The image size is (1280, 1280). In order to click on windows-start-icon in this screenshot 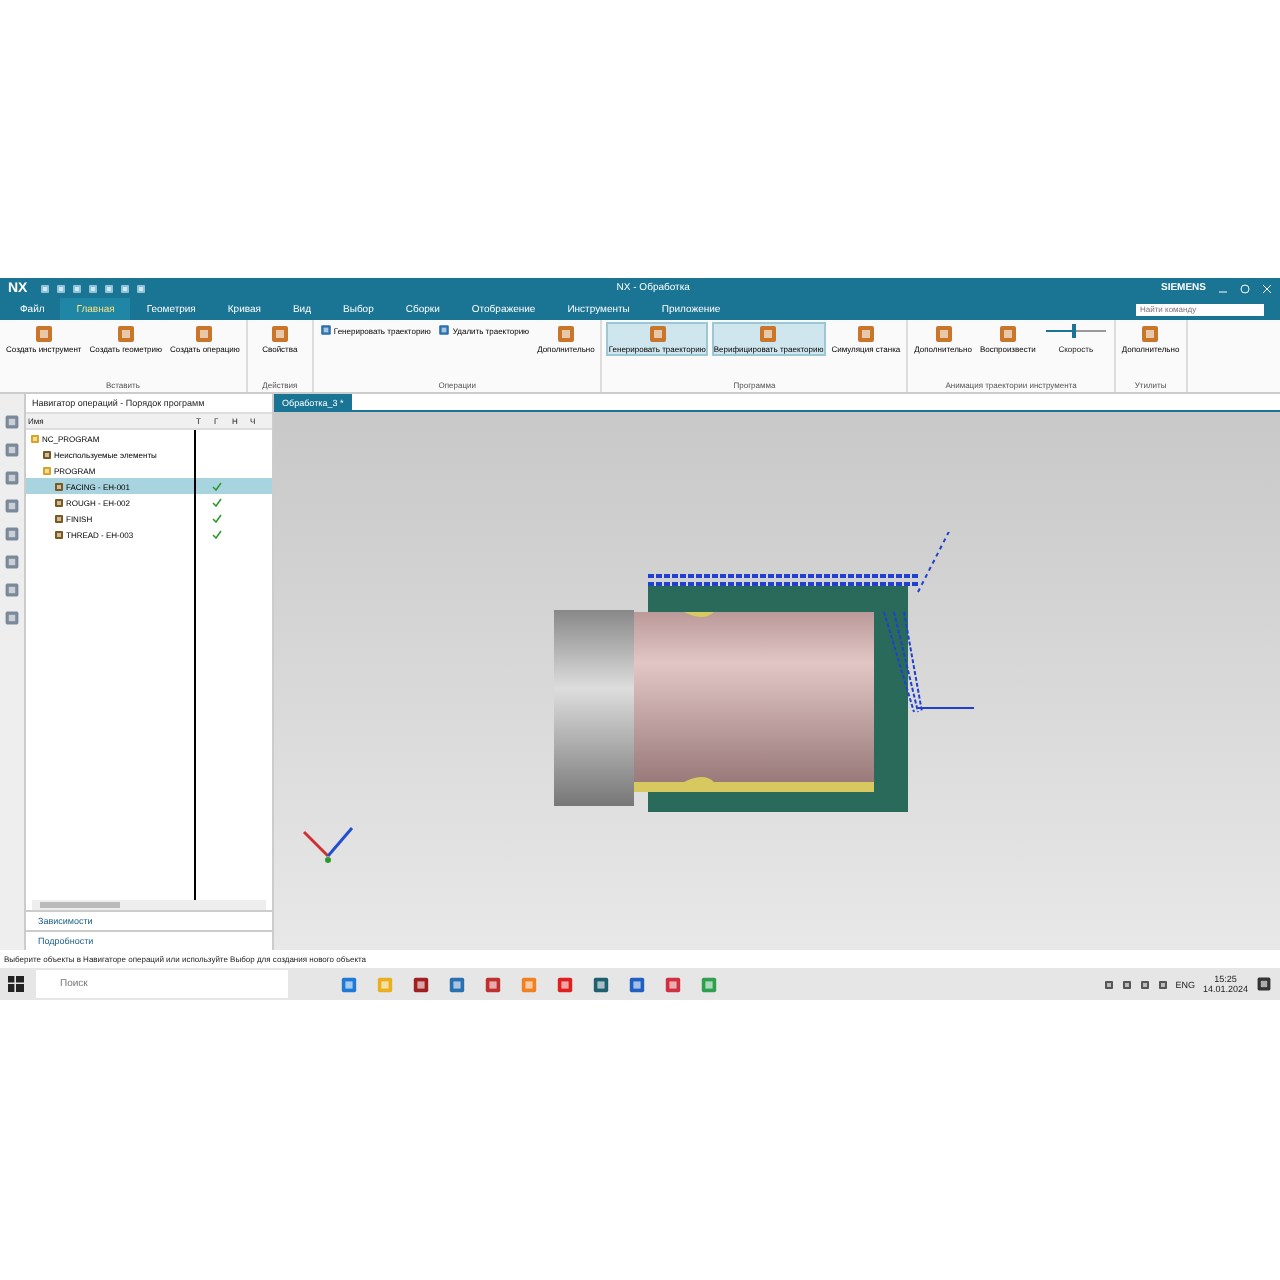, I will do `click(16, 984)`.